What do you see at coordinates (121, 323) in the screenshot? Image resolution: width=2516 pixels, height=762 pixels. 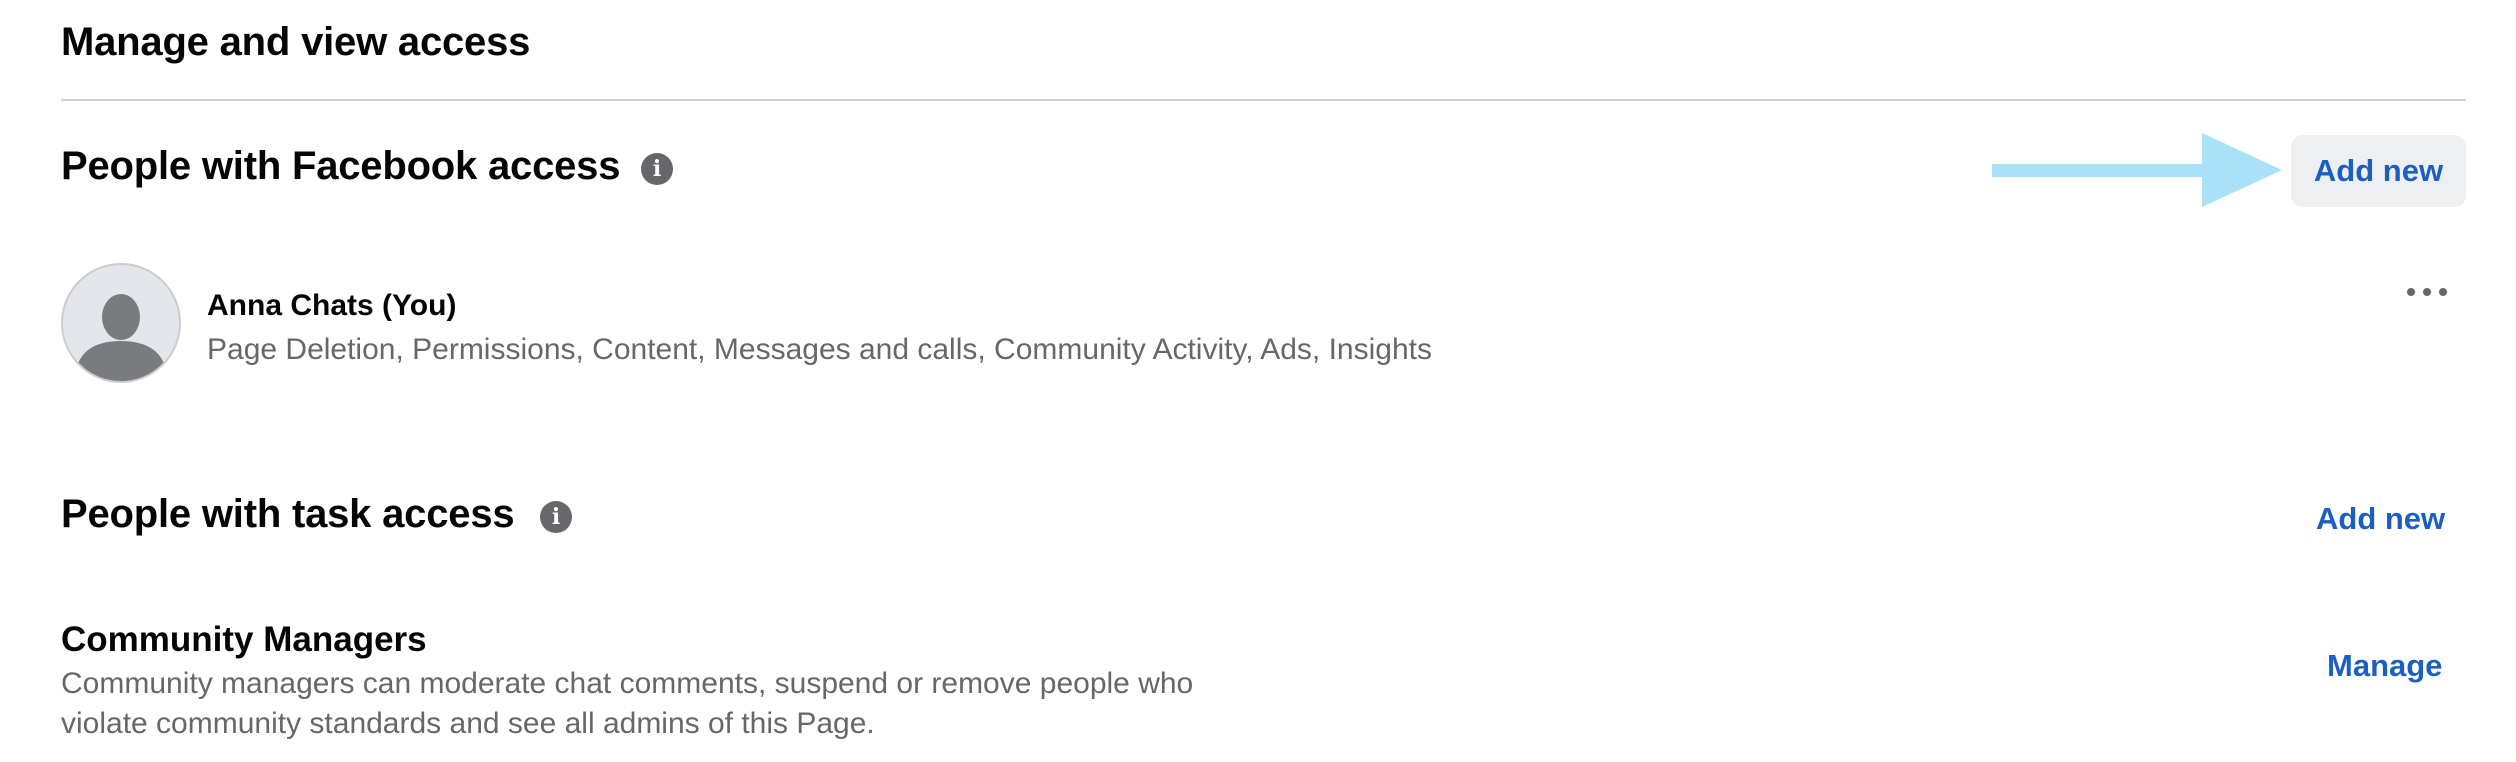 I see `default-avatar-icon` at bounding box center [121, 323].